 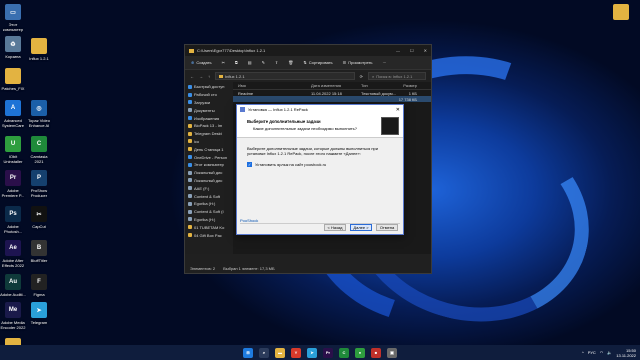 I want to click on nav-item: День Станица 1, so click(x=209, y=149).